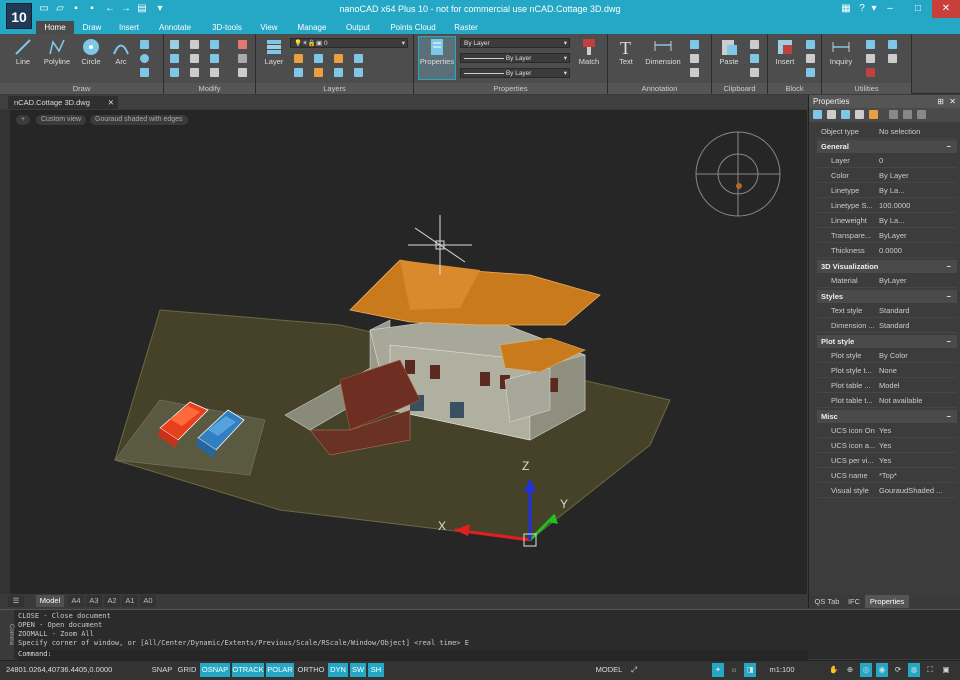 Image resolution: width=960 pixels, height=680 pixels. I want to click on pan-hand-icon: ✋, so click(834, 670).